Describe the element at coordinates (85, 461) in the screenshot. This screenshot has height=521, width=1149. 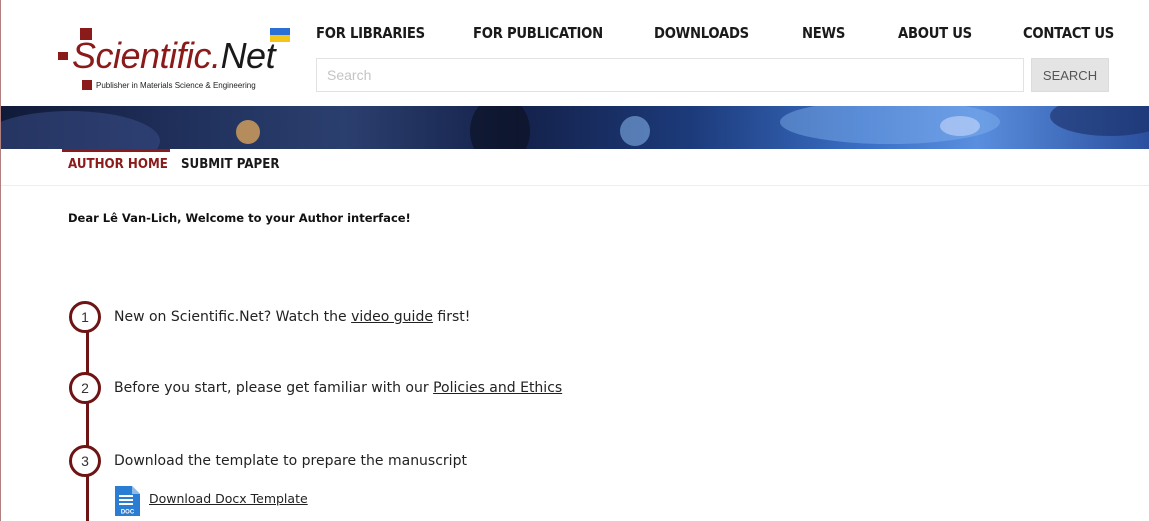
I see `step-number-3: 3` at that location.